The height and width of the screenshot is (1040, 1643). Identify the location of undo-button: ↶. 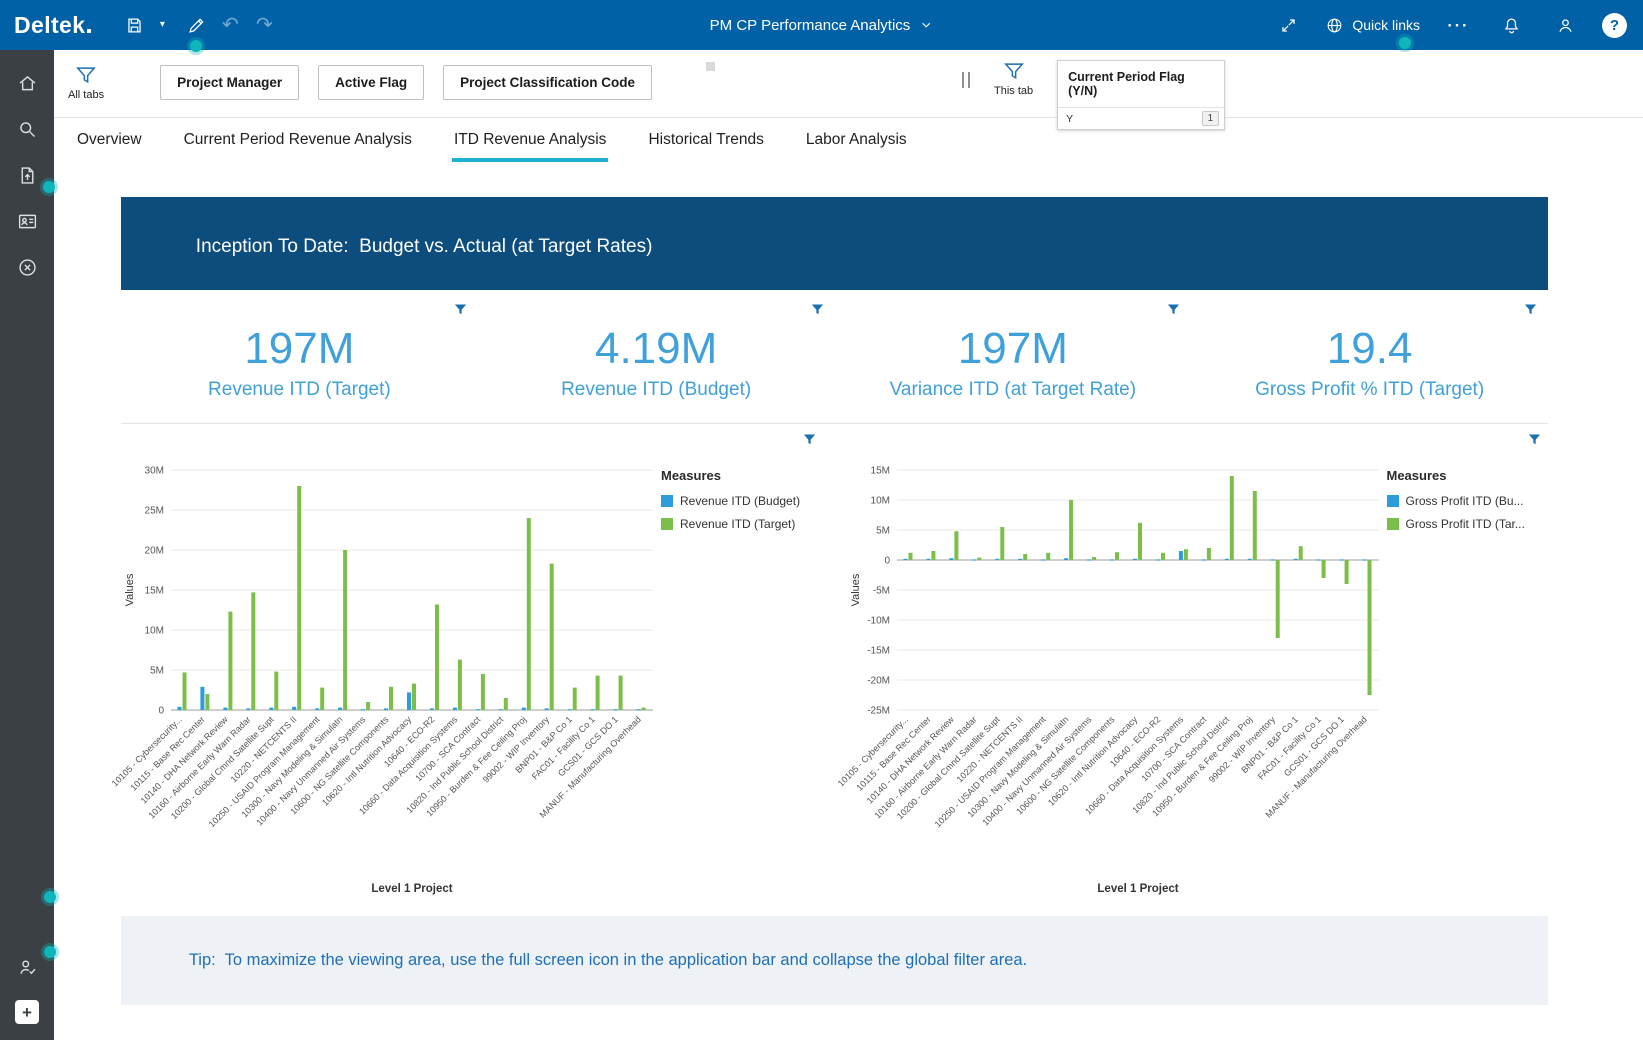
(230, 25).